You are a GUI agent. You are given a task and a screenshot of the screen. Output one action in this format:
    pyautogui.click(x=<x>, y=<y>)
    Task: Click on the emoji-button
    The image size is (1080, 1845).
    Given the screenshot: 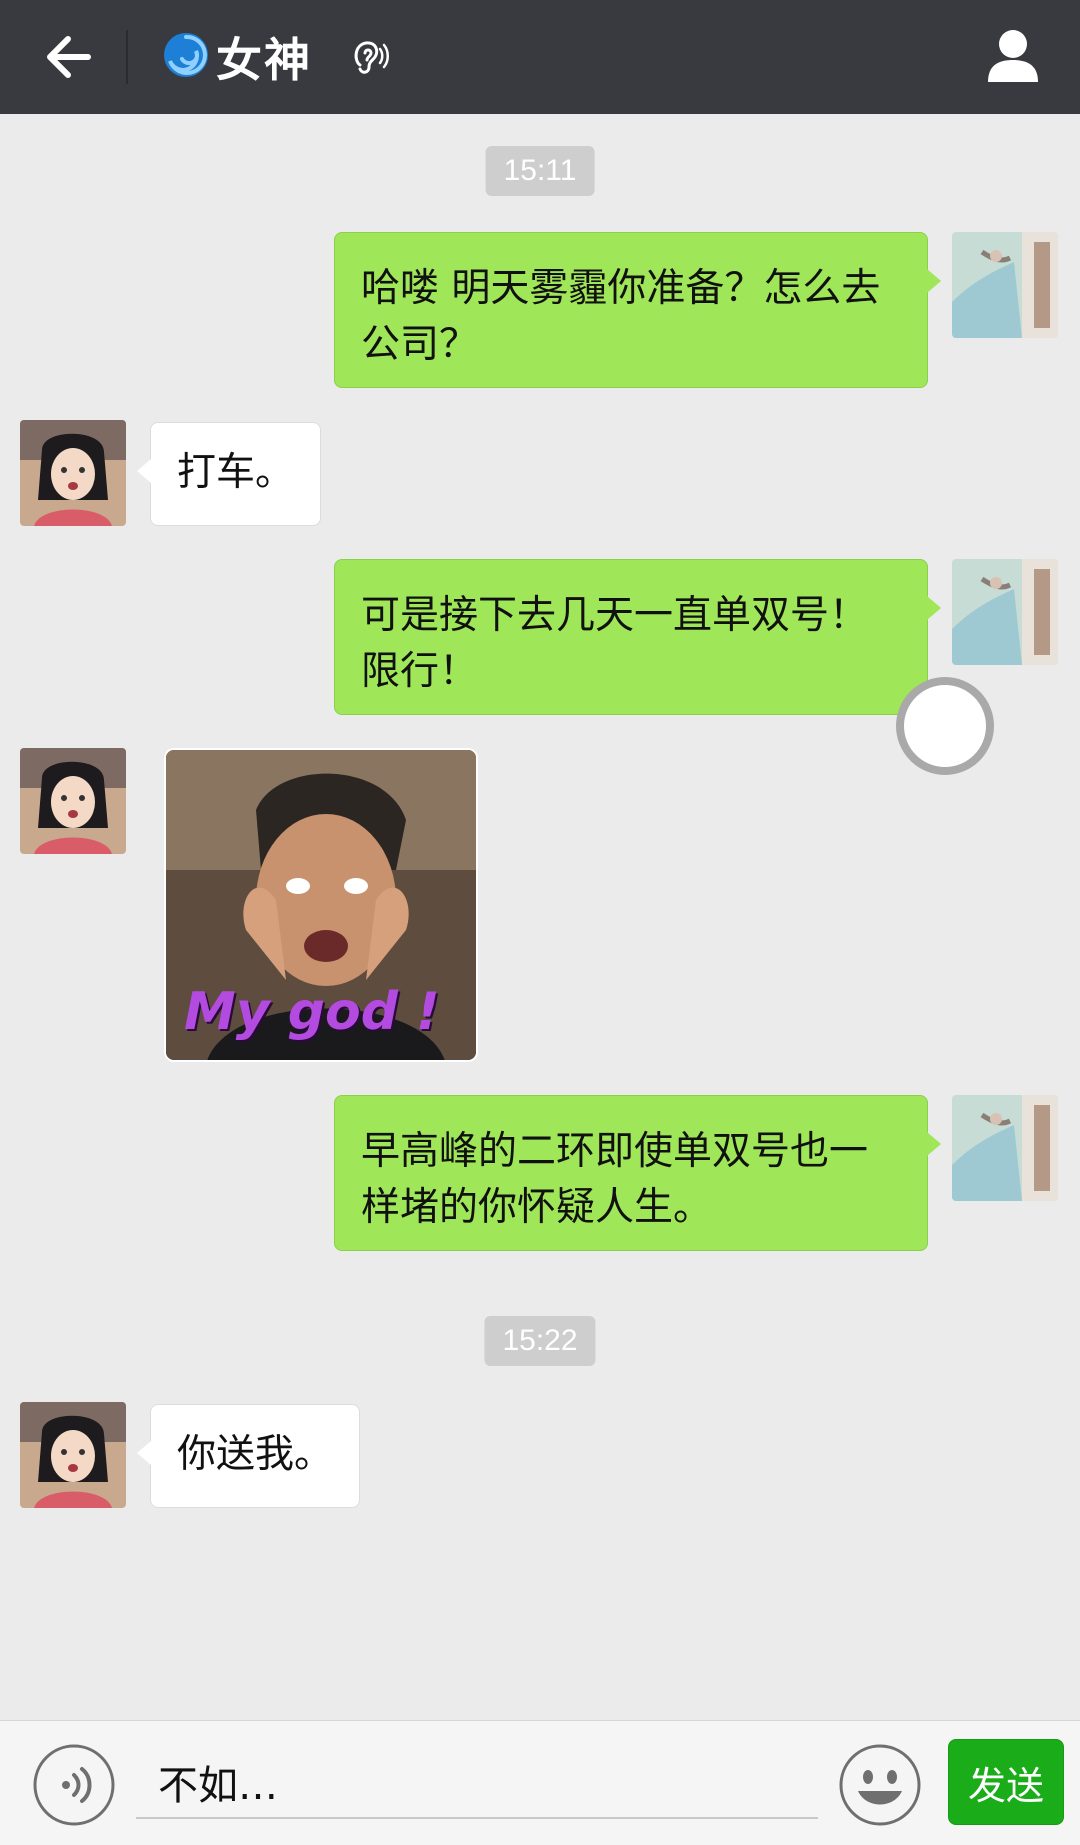 What is the action you would take?
    pyautogui.click(x=880, y=1785)
    